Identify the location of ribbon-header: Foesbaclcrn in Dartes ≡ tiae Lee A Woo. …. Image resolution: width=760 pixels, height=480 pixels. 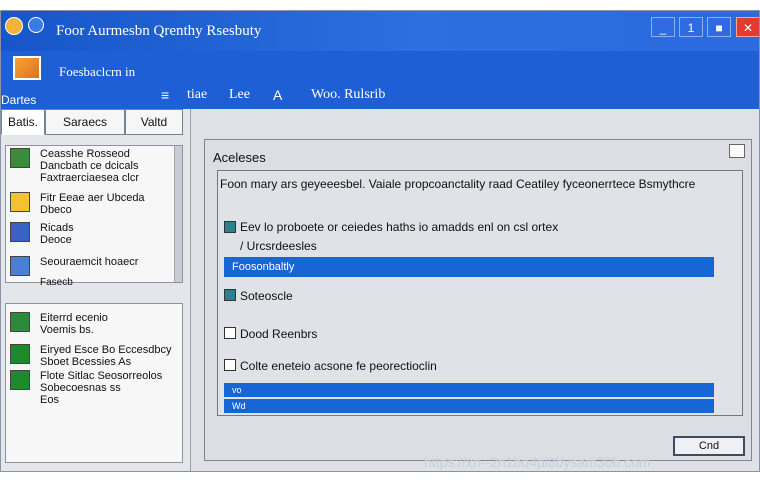
(380, 80).